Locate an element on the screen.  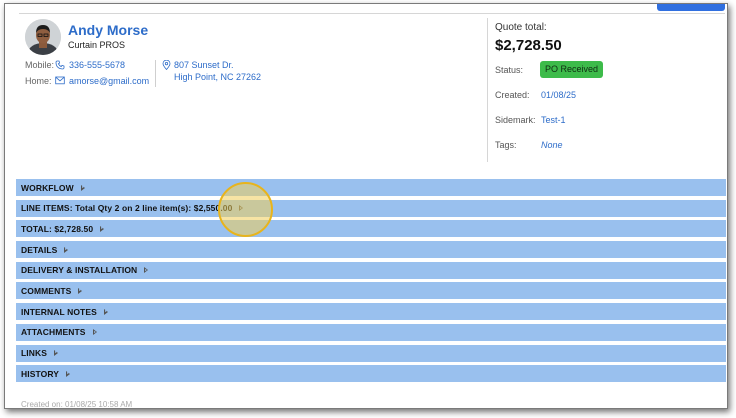
section-links: LINKS is located at coordinates (371, 353).